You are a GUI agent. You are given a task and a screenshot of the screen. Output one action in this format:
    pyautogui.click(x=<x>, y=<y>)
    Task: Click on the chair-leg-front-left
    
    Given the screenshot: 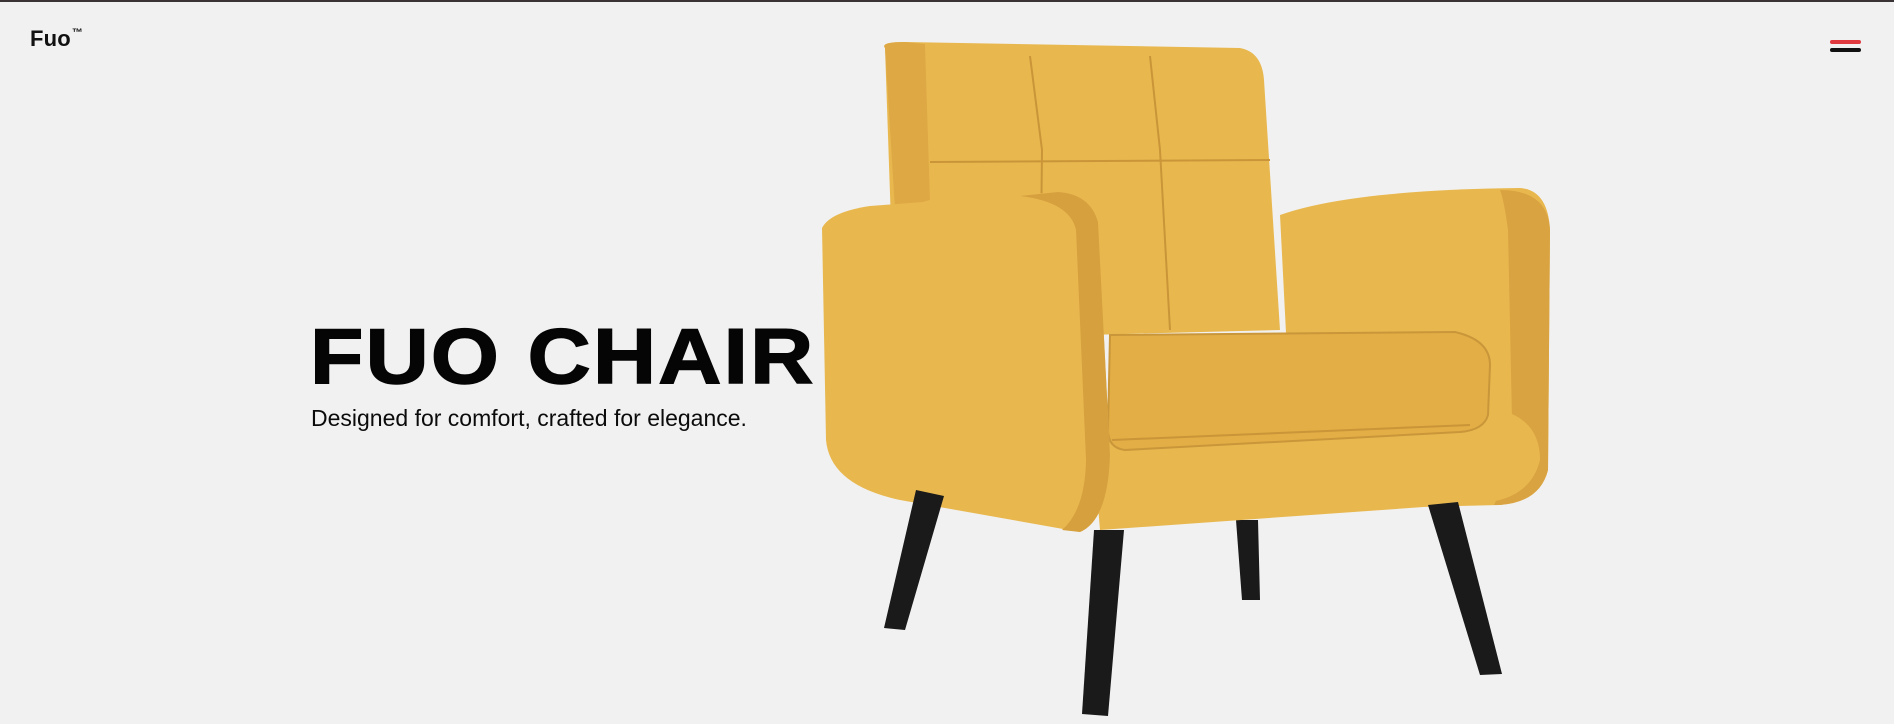 What is the action you would take?
    pyautogui.click(x=914, y=560)
    